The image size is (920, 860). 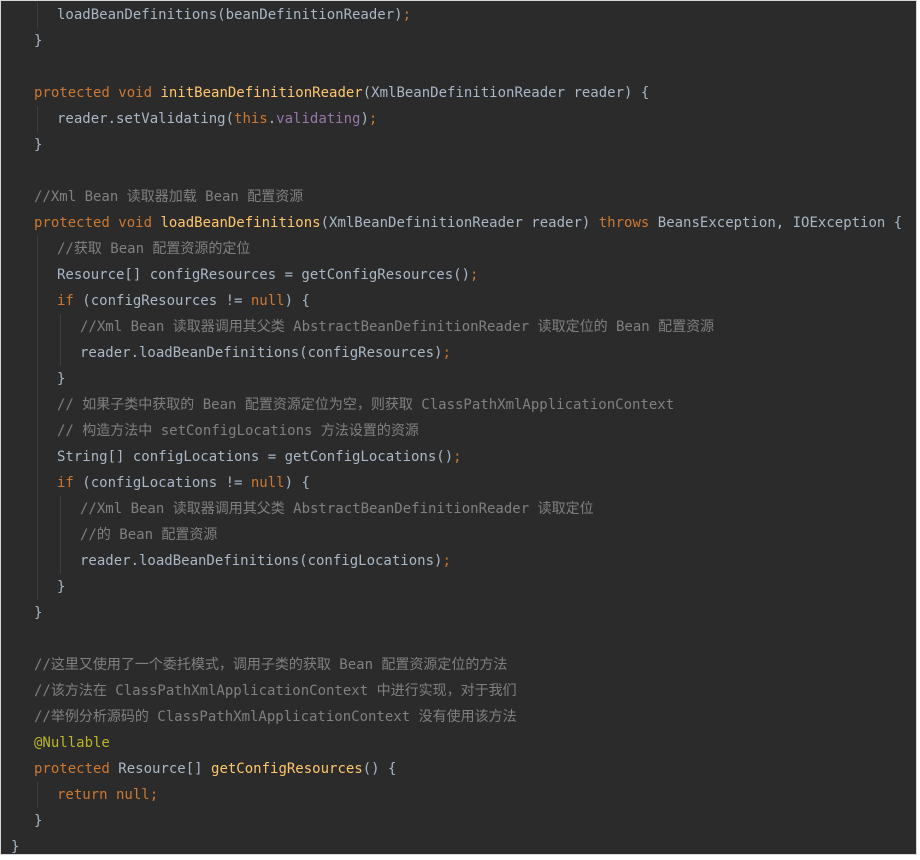 I want to click on code-token: () {, so click(x=379, y=769).